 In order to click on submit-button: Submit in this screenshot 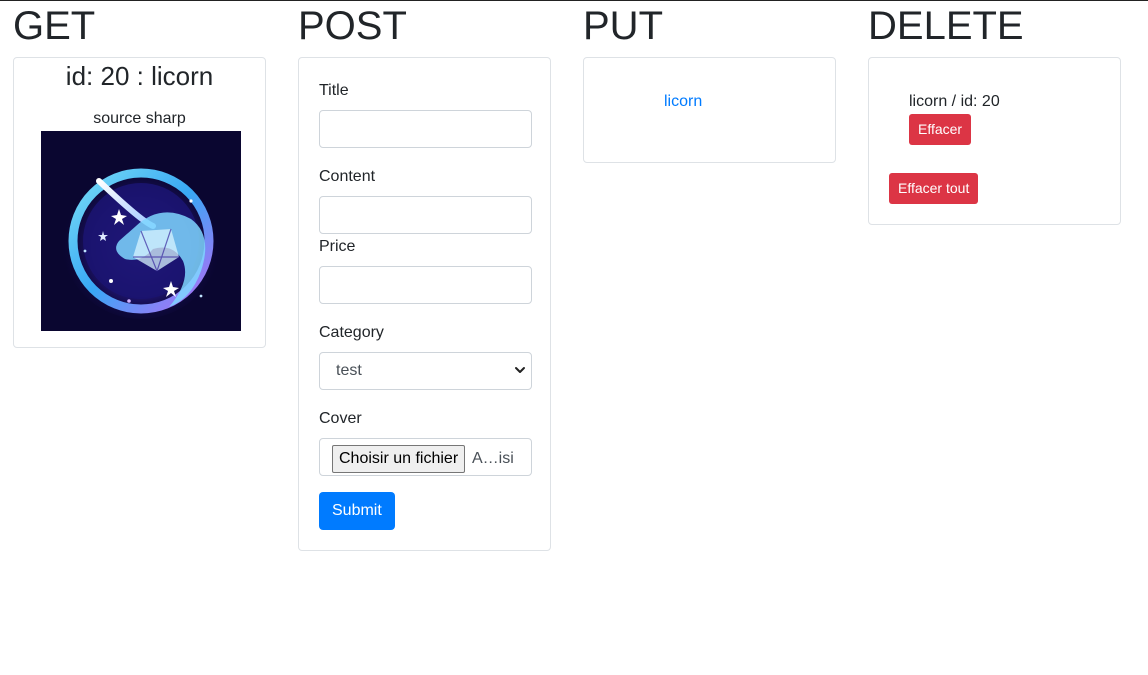, I will do `click(357, 511)`.